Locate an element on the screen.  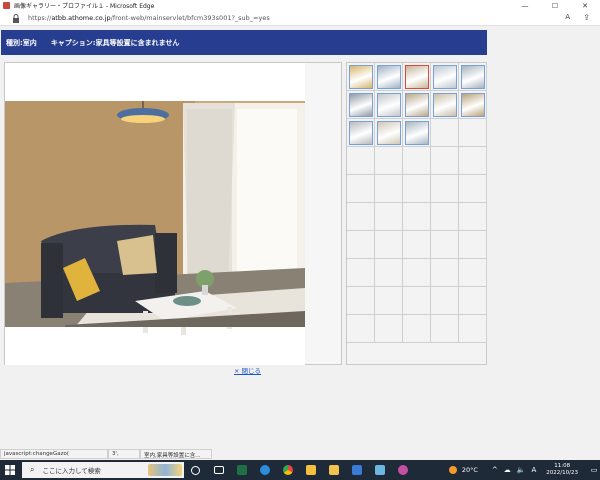
search-placeholder: ここに入力して検索 is located at coordinates (71, 471).